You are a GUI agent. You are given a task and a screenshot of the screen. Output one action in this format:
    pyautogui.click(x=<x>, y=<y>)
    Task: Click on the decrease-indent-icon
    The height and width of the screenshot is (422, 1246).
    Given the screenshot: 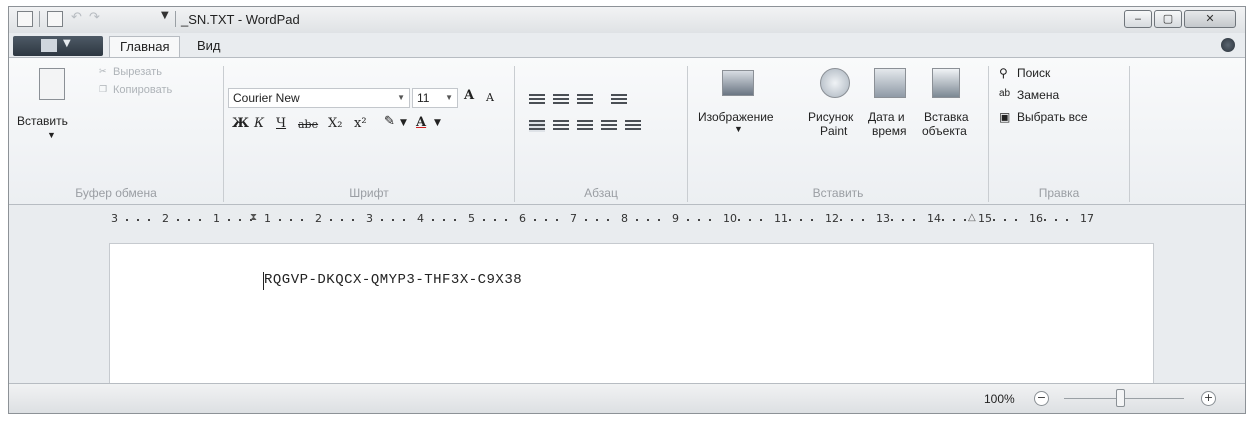 What is the action you would take?
    pyautogui.click(x=537, y=100)
    